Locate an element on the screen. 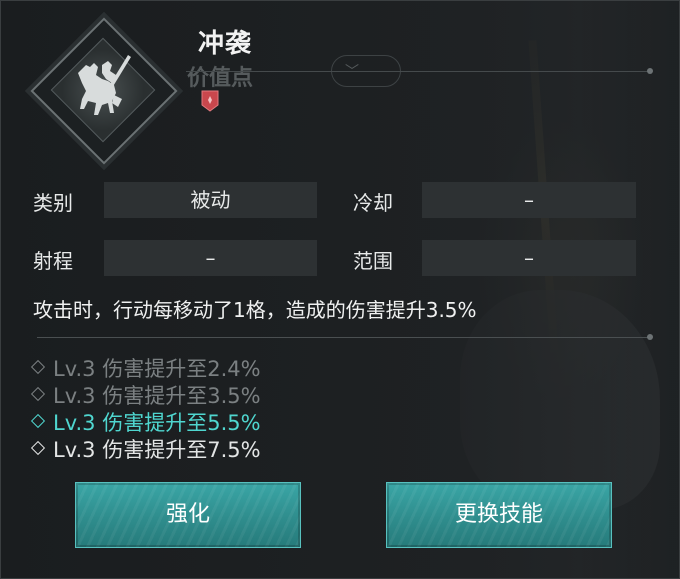 This screenshot has height=579, width=680. enhance-button: 强化 is located at coordinates (188, 515).